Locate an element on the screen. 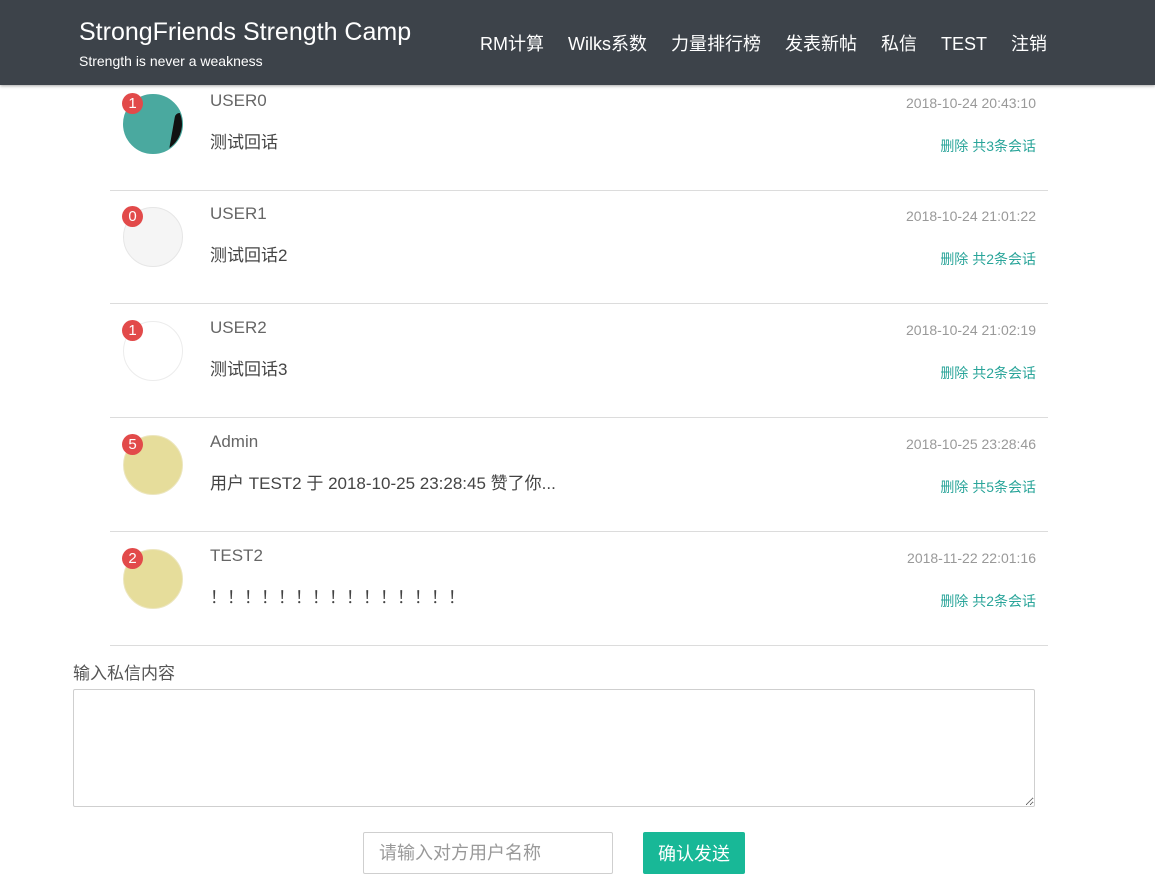 This screenshot has height=890, width=1155. site-title: StrongFriends Strength Camp is located at coordinates (245, 32).